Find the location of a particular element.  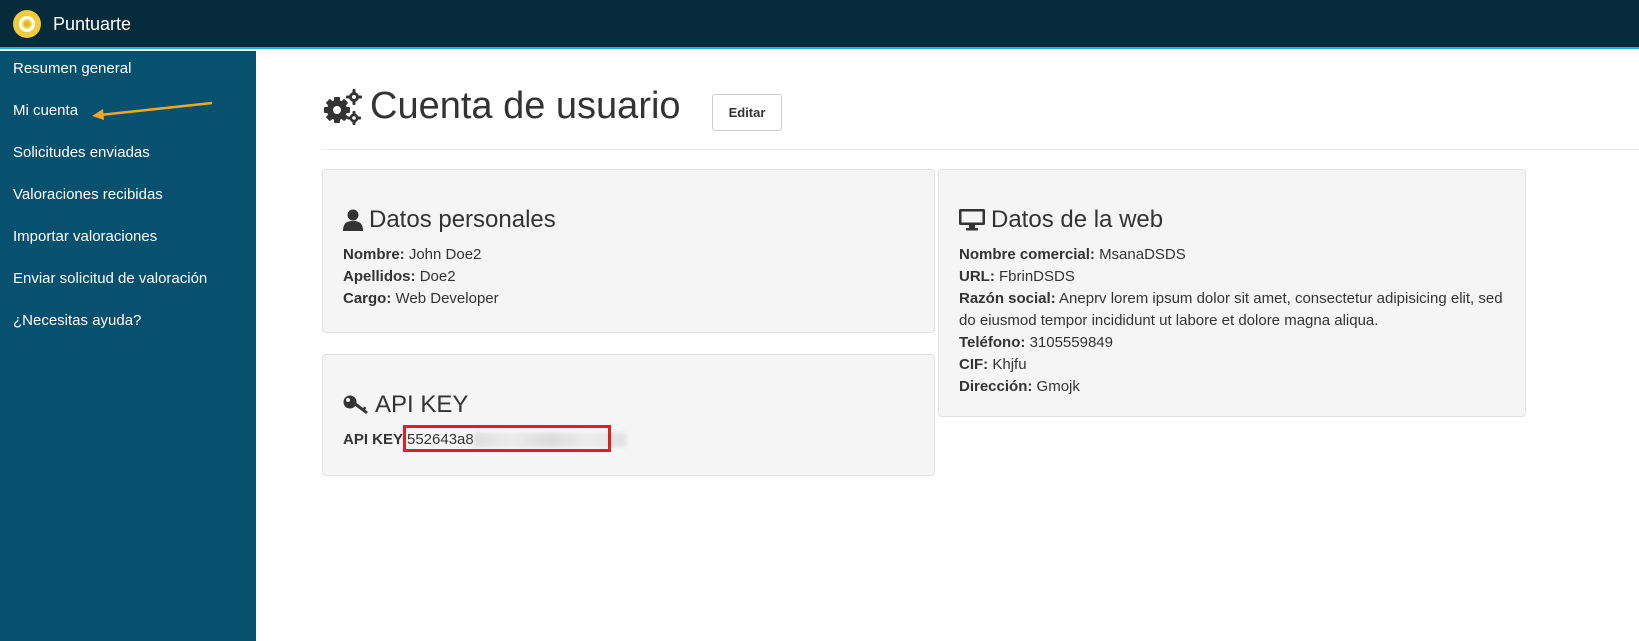

nombre-row: Nombre: John Doe2 is located at coordinates (412, 254).